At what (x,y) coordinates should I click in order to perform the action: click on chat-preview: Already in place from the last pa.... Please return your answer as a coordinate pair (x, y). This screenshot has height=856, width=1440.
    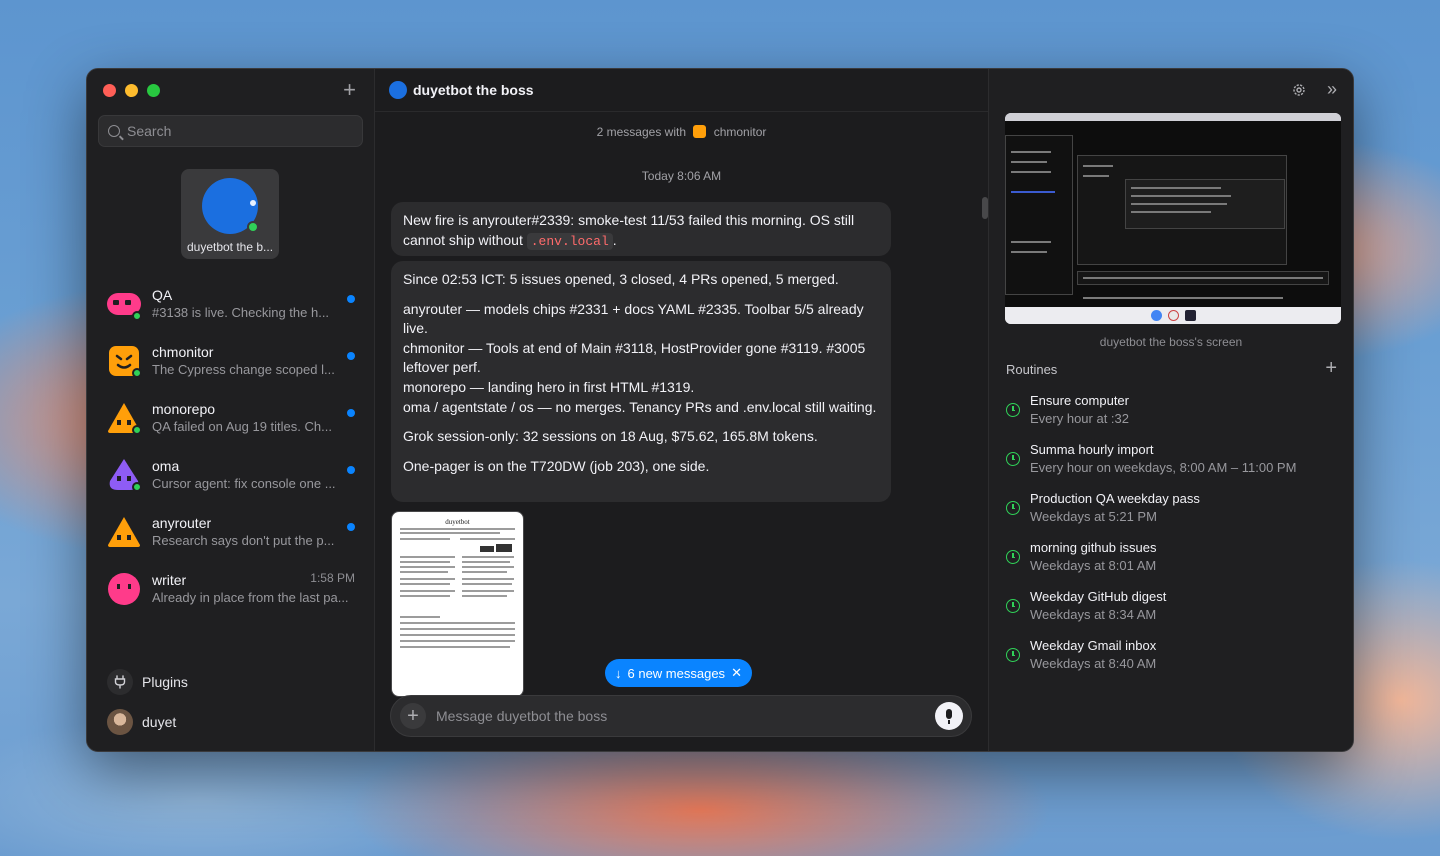
    Looking at the image, I should click on (250, 597).